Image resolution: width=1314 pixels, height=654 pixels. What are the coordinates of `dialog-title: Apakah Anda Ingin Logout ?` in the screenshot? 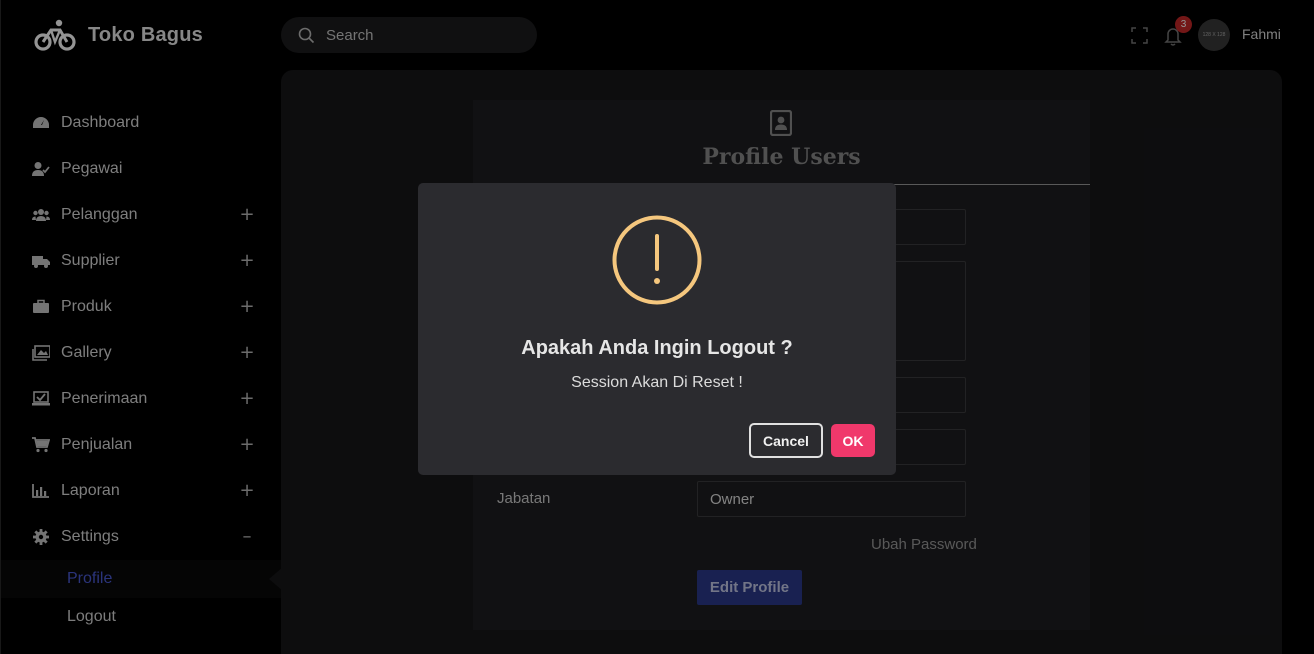 It's located at (657, 348).